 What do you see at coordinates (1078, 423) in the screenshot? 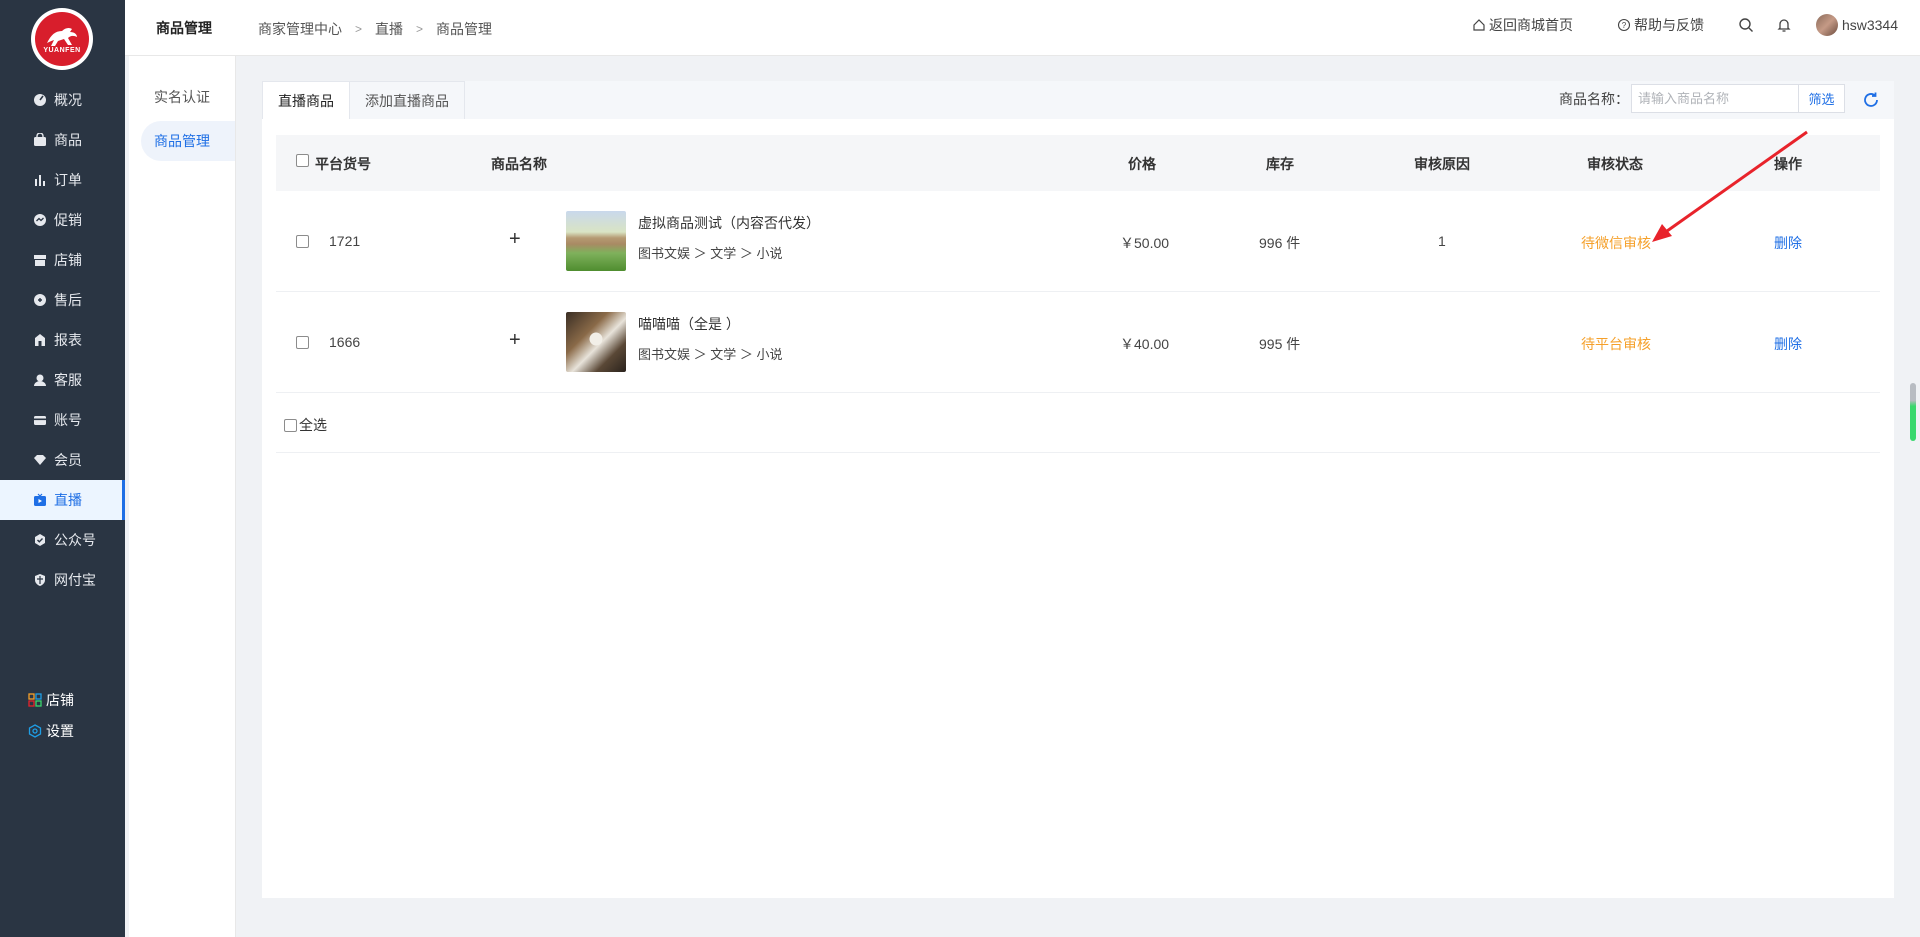
I see `table-footer: 全选` at bounding box center [1078, 423].